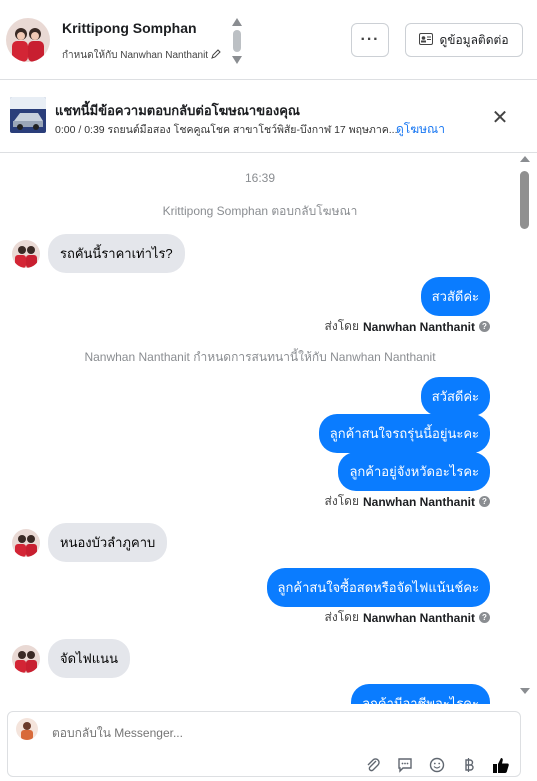 The height and width of the screenshot is (781, 537). What do you see at coordinates (260, 178) in the screenshot?
I see `message-timestamp: 16:39` at bounding box center [260, 178].